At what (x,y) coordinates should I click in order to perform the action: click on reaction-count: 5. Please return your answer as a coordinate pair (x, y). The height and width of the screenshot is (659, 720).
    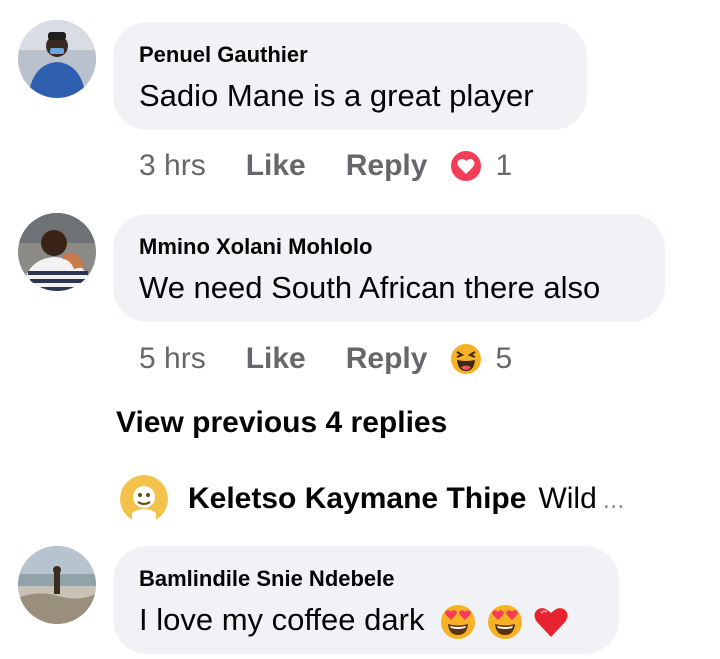
    Looking at the image, I should click on (503, 359).